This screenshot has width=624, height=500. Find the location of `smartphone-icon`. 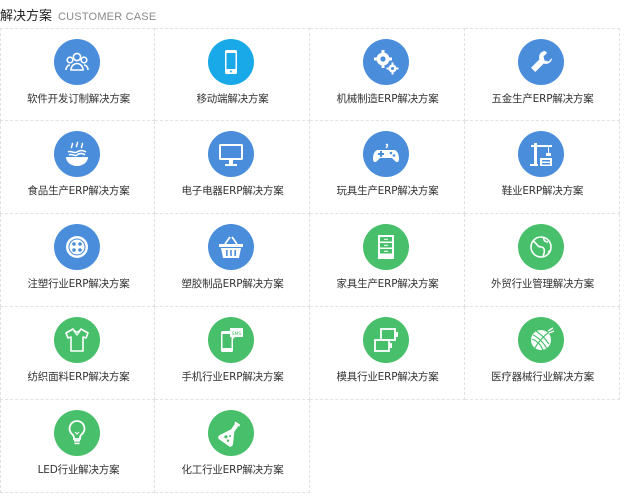

smartphone-icon is located at coordinates (231, 62).